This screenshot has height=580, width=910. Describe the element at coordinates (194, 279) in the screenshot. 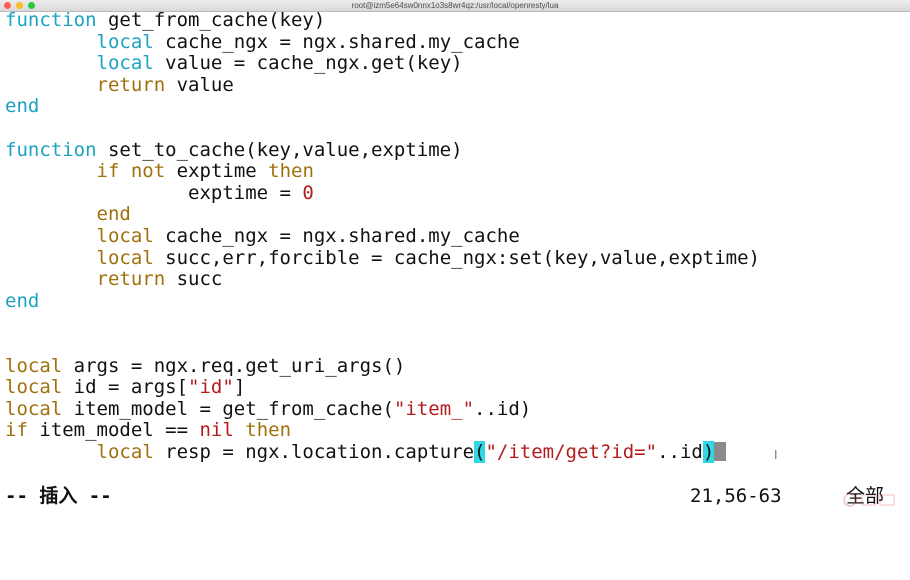

I see `code-token: succ` at that location.